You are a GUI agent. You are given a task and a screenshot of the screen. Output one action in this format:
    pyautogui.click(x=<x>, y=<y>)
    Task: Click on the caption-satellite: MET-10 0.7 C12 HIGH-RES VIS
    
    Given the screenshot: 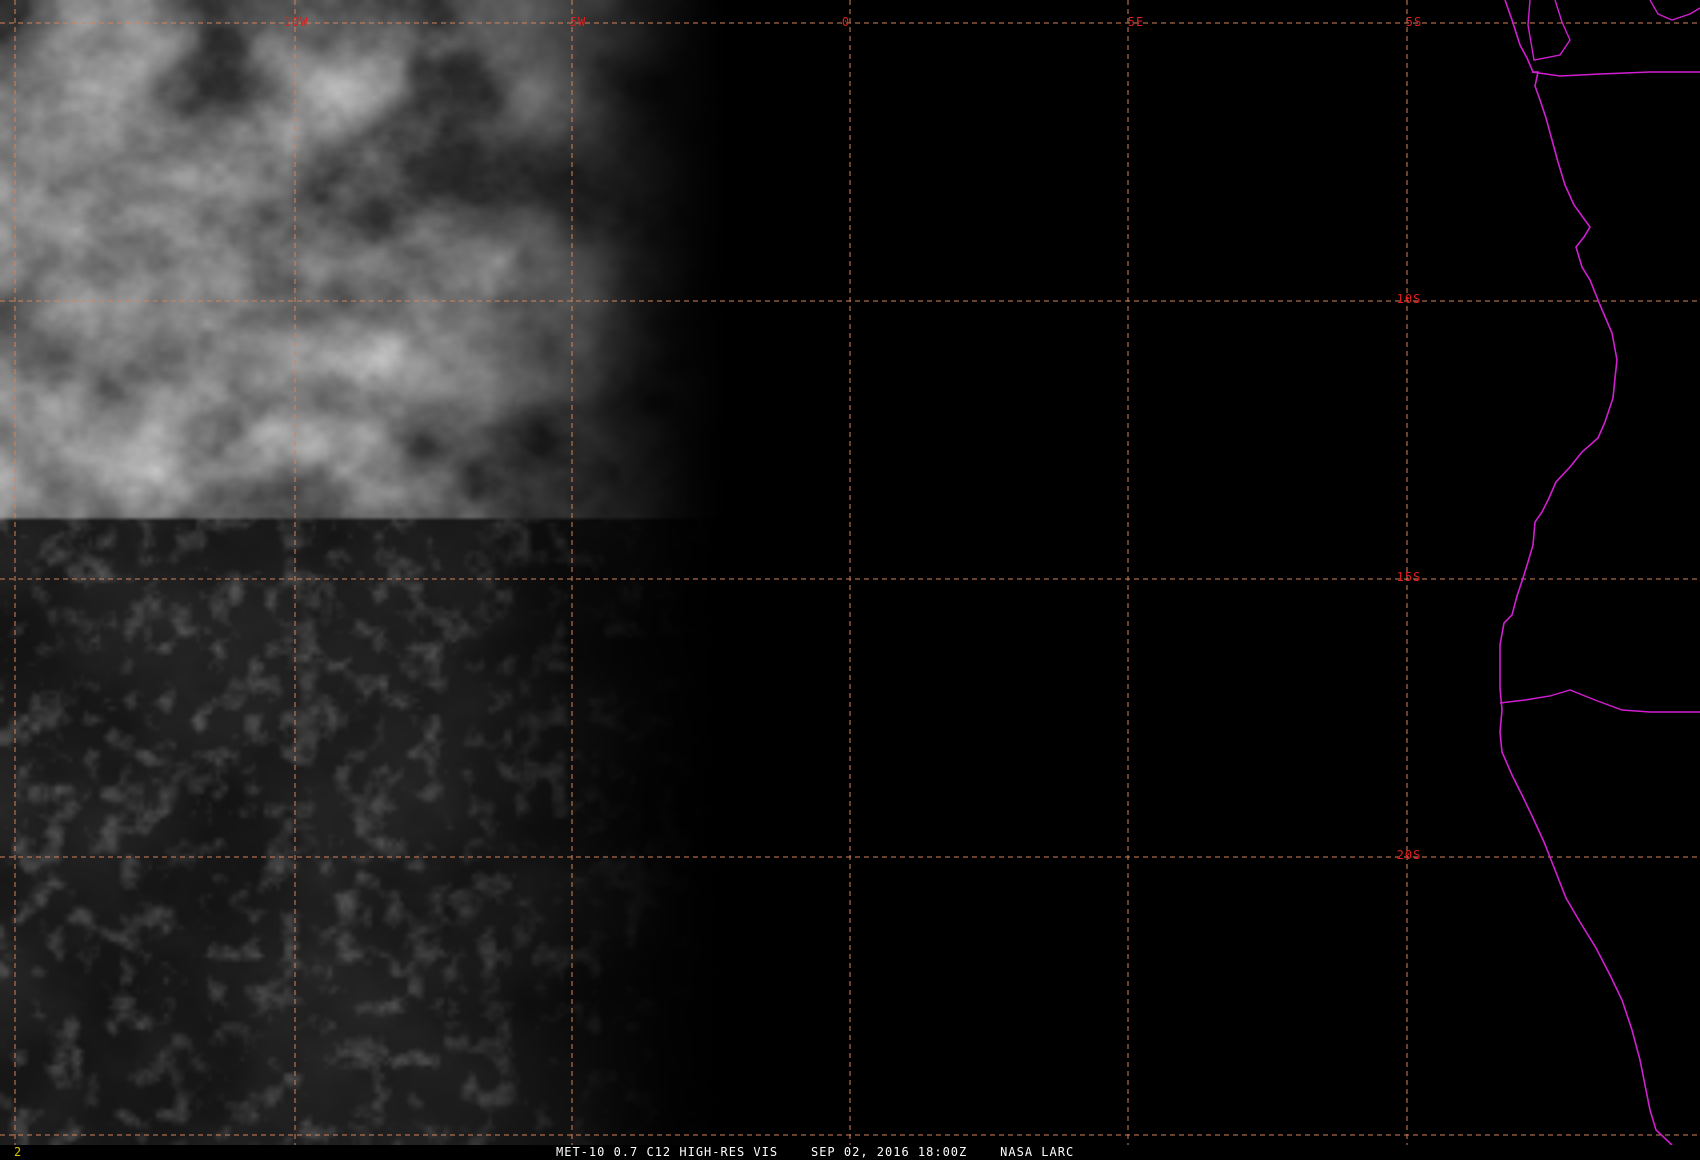 What is the action you would take?
    pyautogui.click(x=667, y=1152)
    